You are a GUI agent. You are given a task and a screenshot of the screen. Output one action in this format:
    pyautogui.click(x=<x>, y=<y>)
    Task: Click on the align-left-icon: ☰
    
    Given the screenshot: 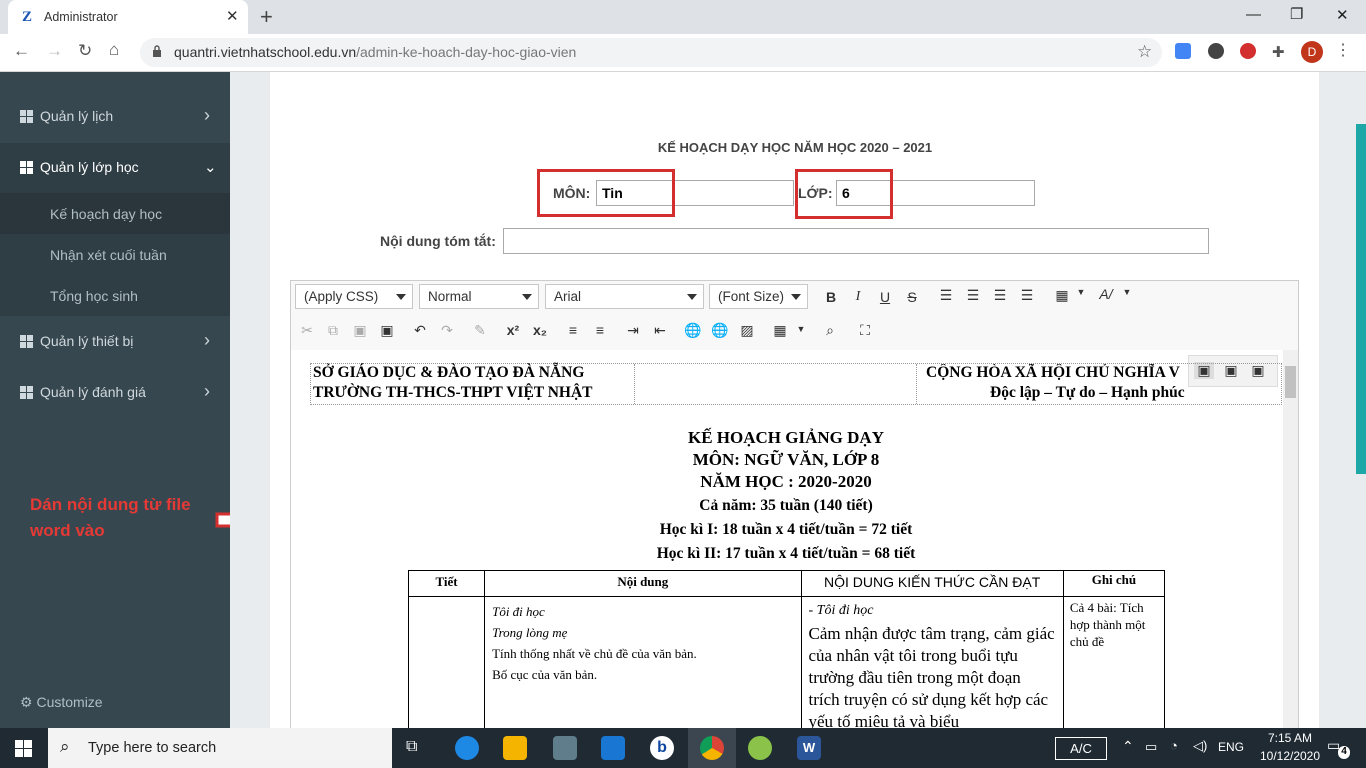 What is the action you would take?
    pyautogui.click(x=946, y=295)
    